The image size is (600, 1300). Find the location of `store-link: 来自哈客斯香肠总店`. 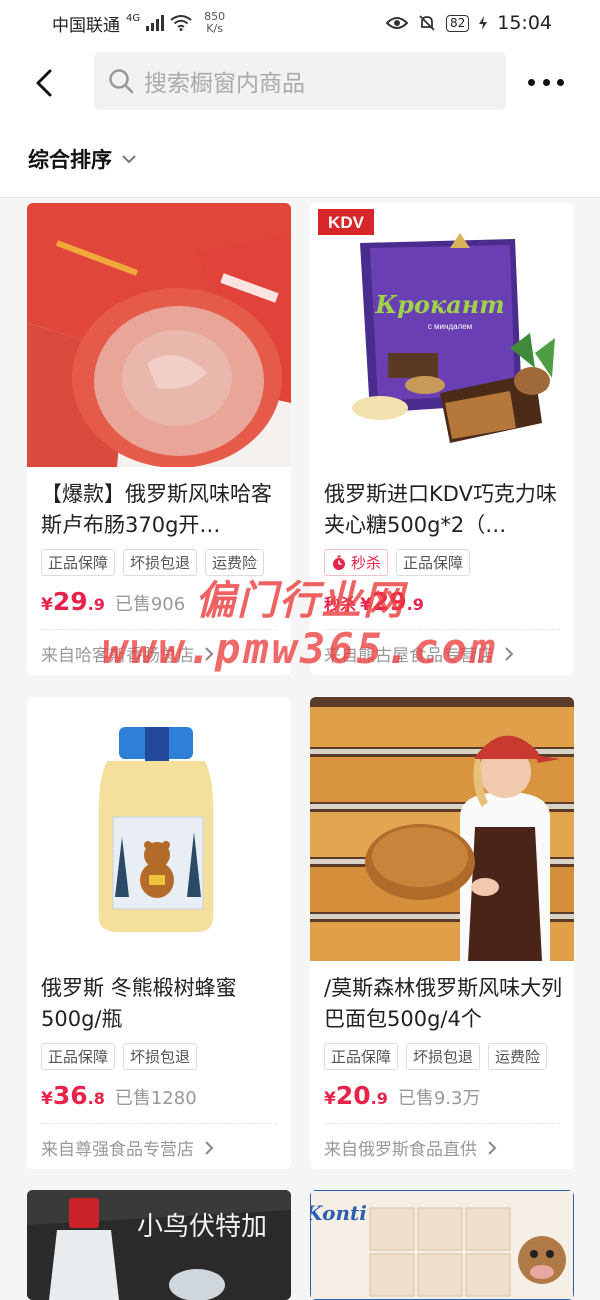

store-link: 来自哈客斯香肠总店 is located at coordinates (127, 653).